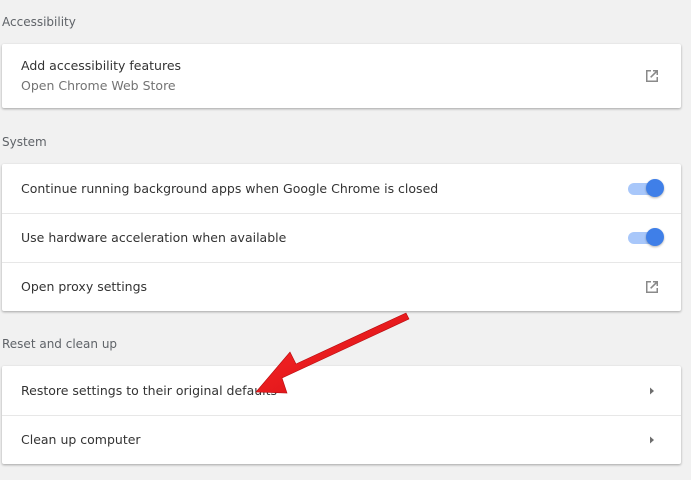  What do you see at coordinates (341, 286) in the screenshot?
I see `open-proxy-settings-row: Open proxy settings` at bounding box center [341, 286].